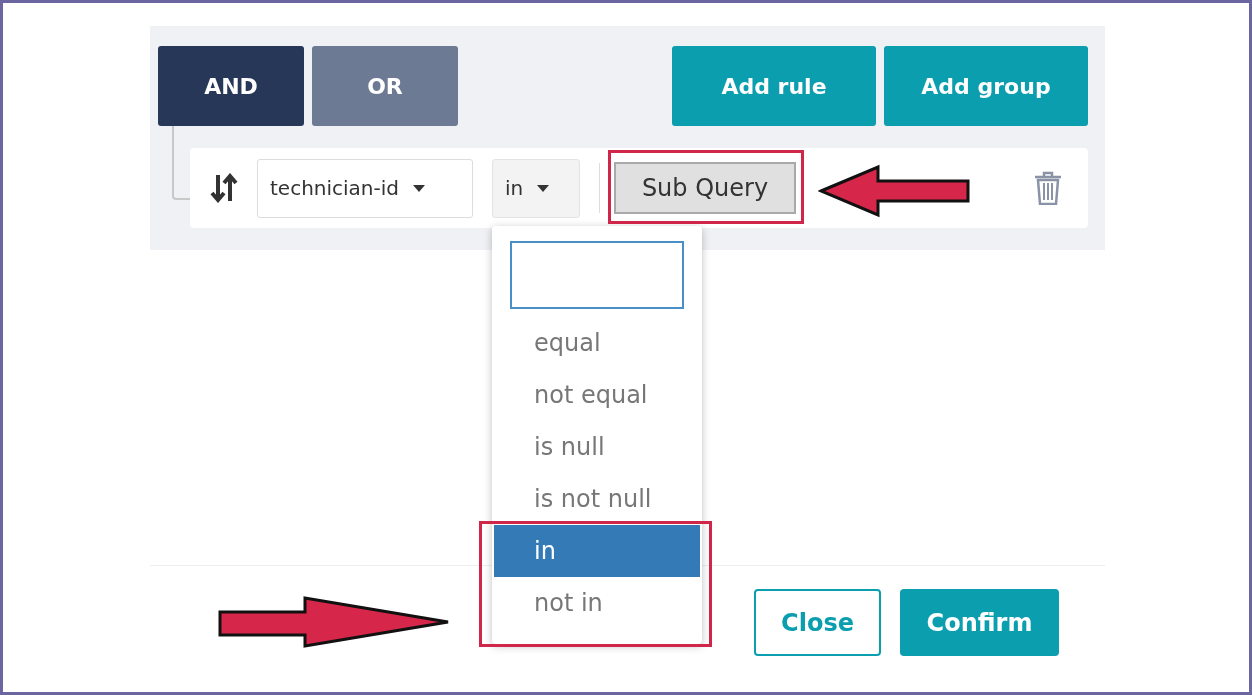 The height and width of the screenshot is (695, 1252). Describe the element at coordinates (597, 603) in the screenshot. I see `operator-option: not in` at that location.